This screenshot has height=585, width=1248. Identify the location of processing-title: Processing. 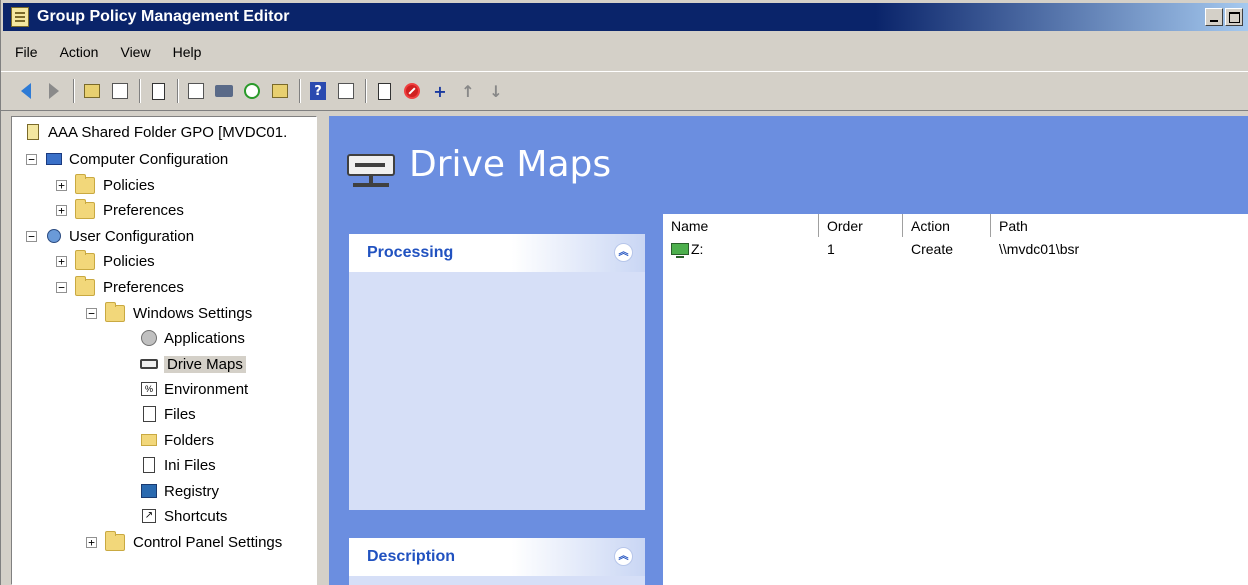
(410, 252).